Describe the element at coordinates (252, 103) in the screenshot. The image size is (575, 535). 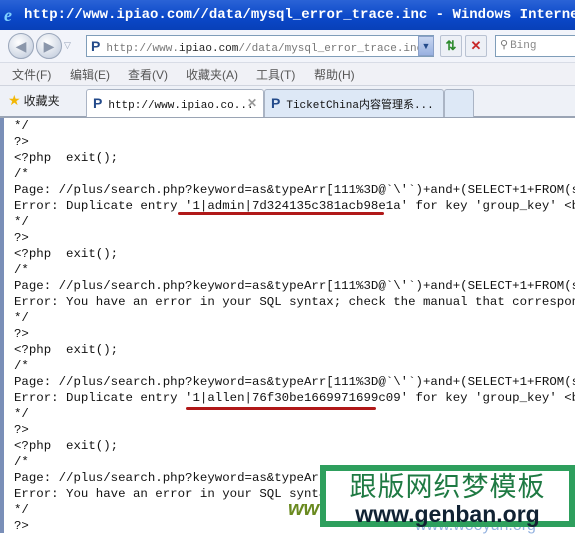
I see `close-tab-icon: ✕` at that location.